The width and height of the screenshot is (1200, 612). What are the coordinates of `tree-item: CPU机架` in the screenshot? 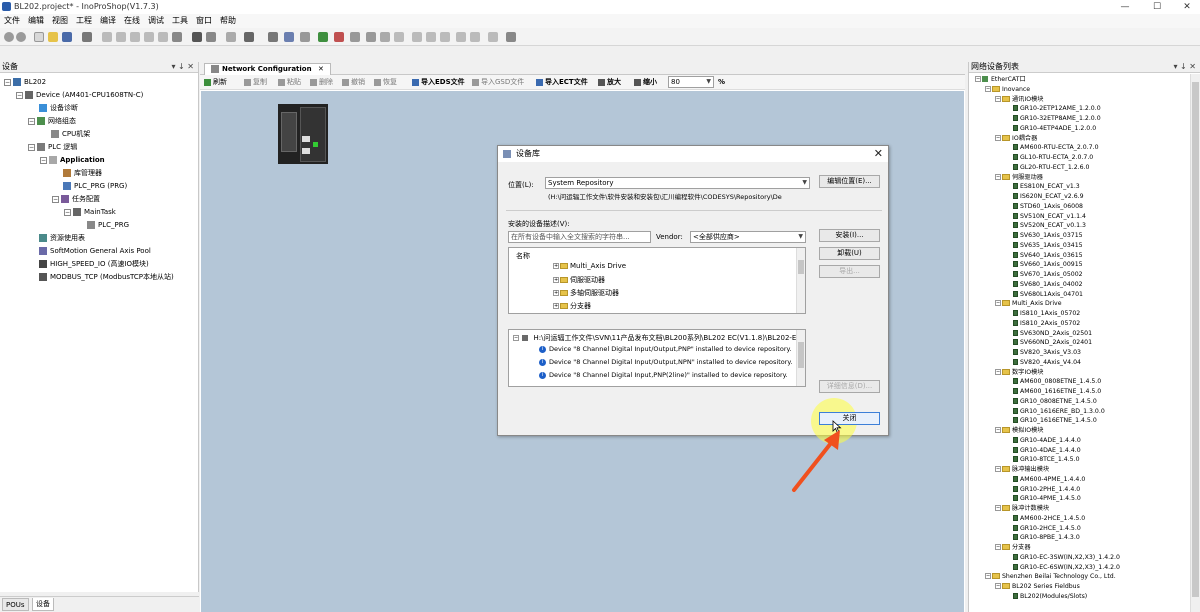 It's located at (65, 134).